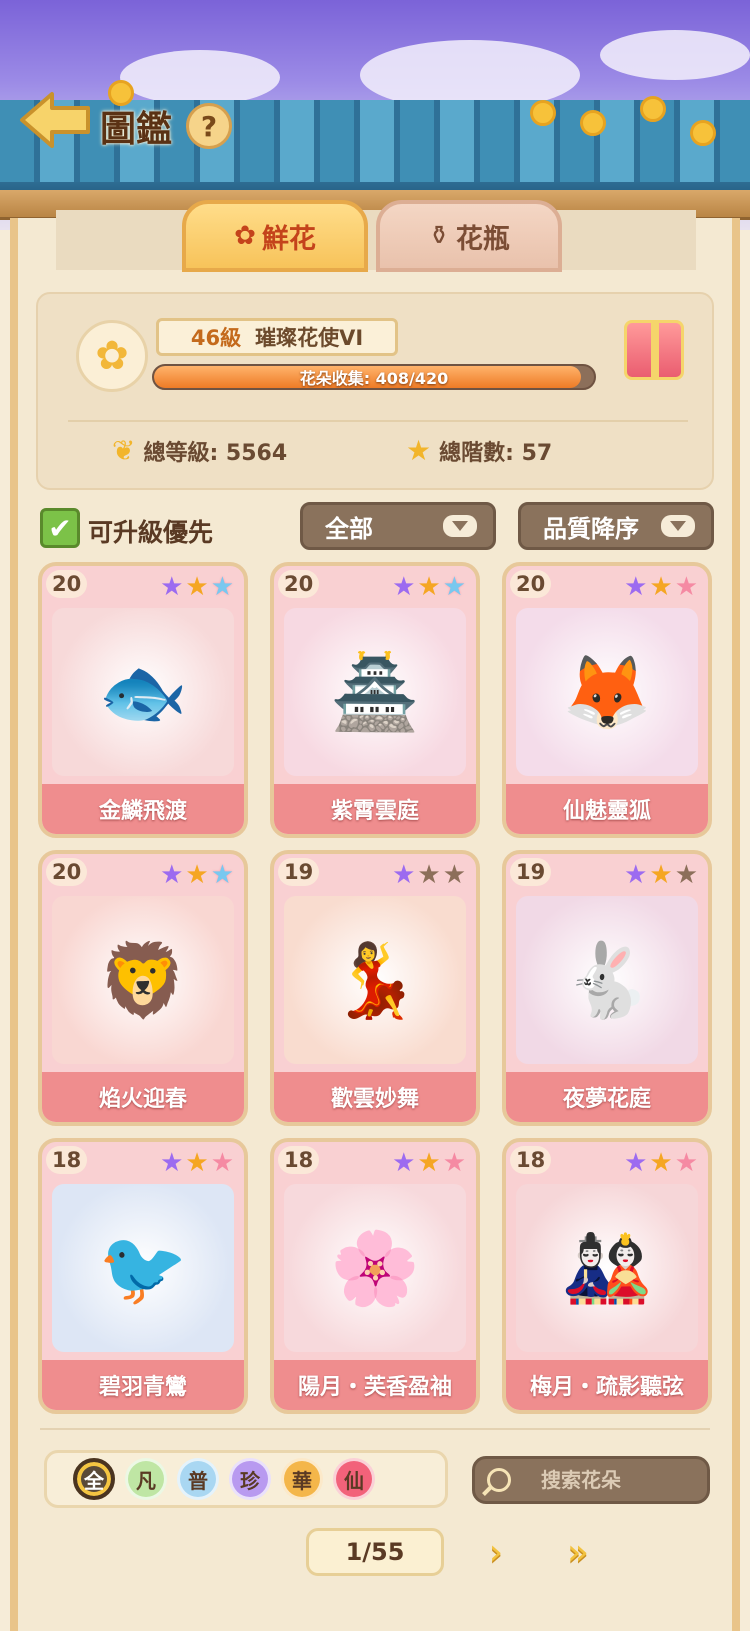 The image size is (750, 1631). Describe the element at coordinates (136, 129) in the screenshot. I see `page-title: 圖鑑` at that location.